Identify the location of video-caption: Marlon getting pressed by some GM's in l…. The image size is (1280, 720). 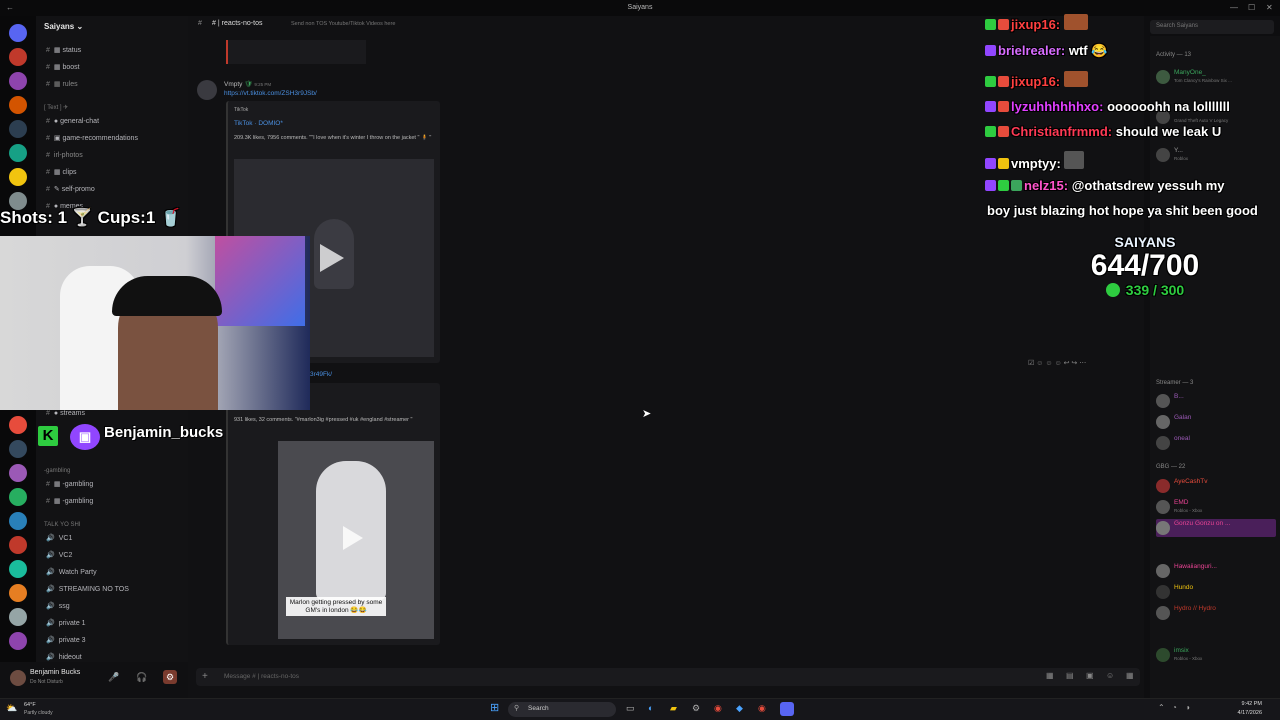
(336, 606).